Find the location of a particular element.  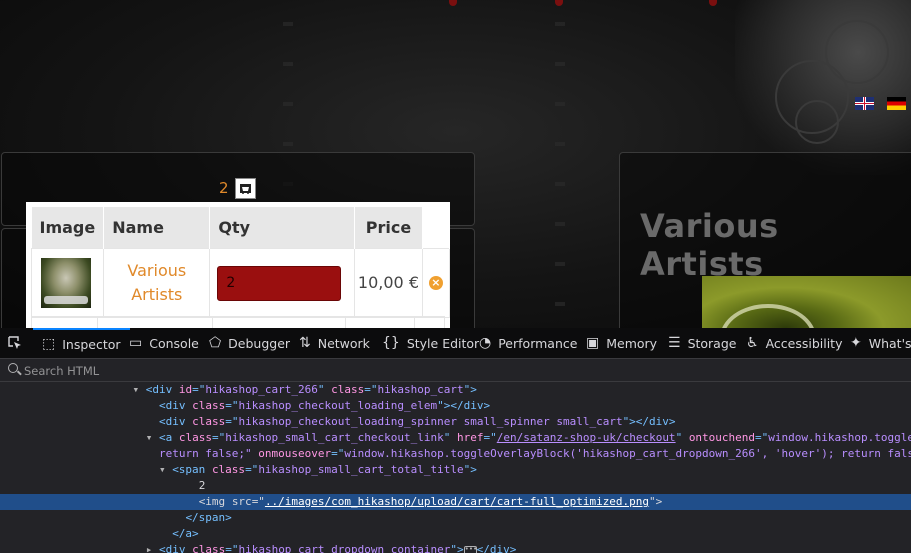

product-thumbnail is located at coordinates (66, 283).